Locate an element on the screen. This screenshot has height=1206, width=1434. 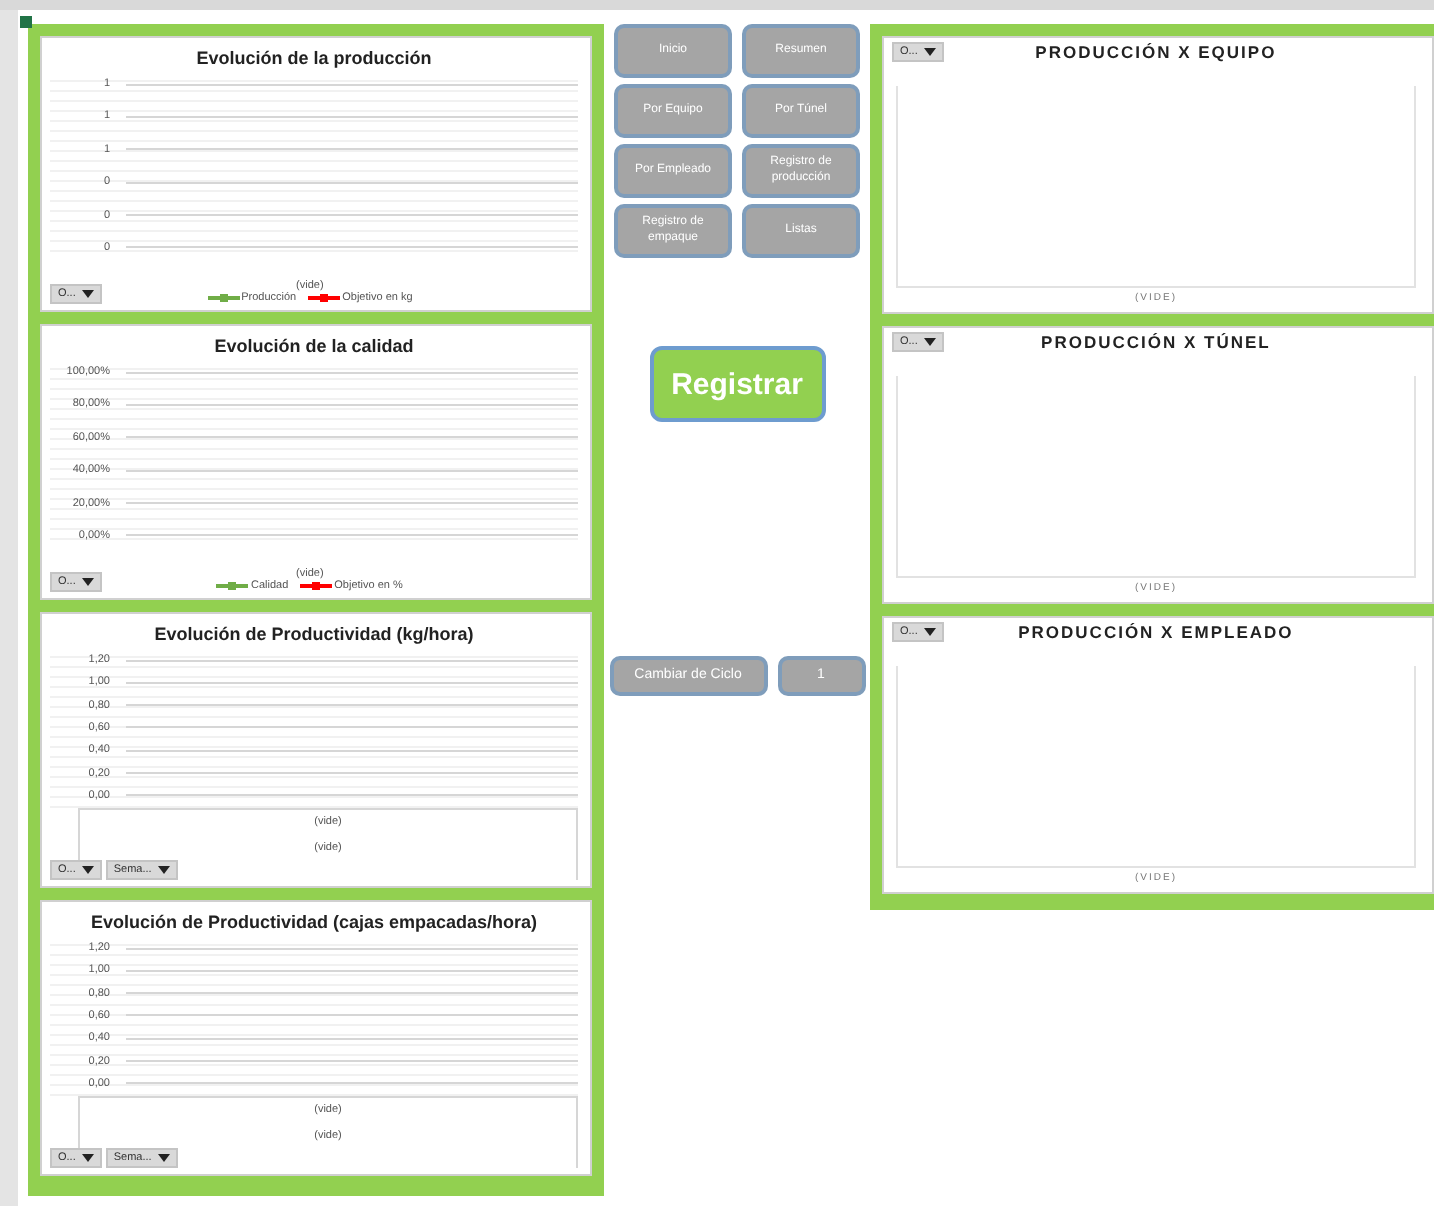
chart-title: Evolución de la calidad is located at coordinates (314, 347).